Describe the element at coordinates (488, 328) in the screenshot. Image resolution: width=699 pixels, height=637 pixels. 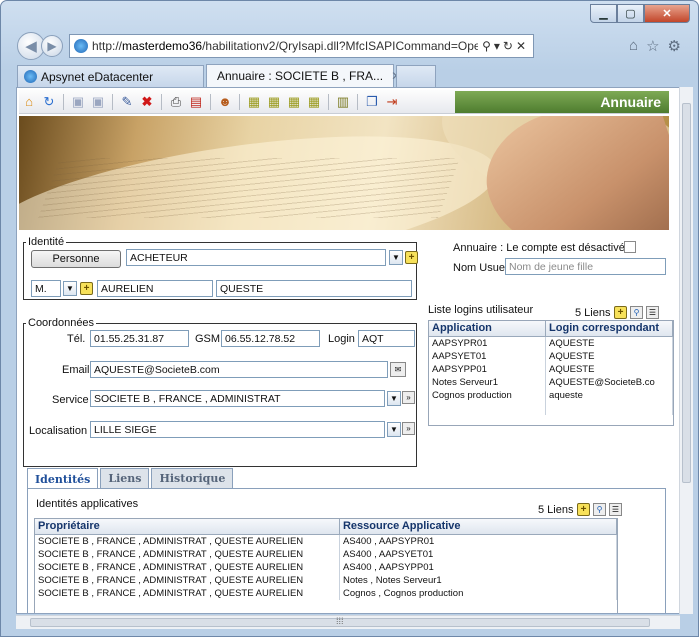
I see `column-header-application: Application` at that location.